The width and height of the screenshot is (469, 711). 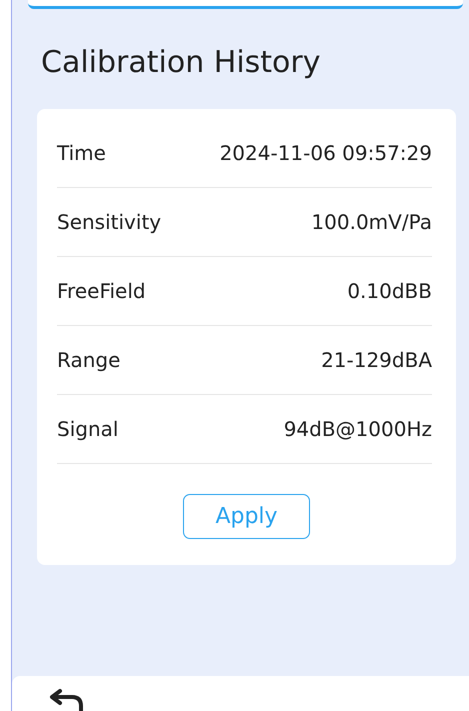 I want to click on apply-button: Apply, so click(x=246, y=516).